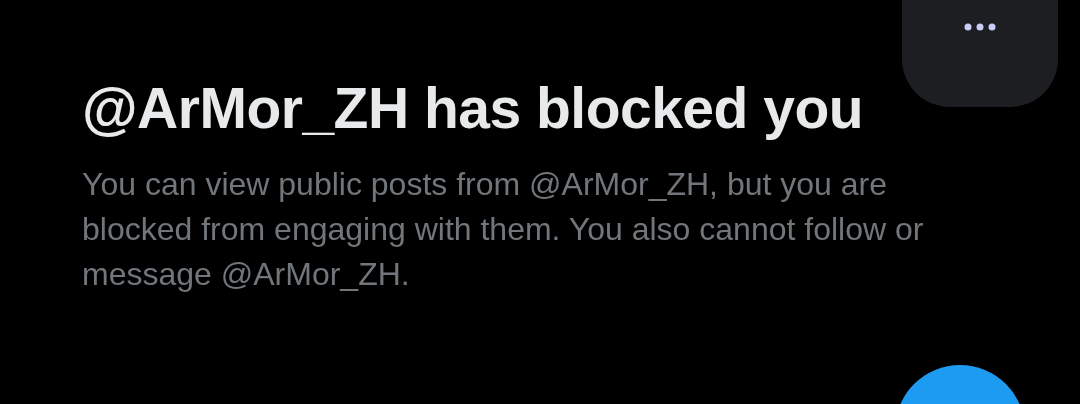 Image resolution: width=1080 pixels, height=404 pixels. What do you see at coordinates (980, 27) in the screenshot?
I see `more-icon` at bounding box center [980, 27].